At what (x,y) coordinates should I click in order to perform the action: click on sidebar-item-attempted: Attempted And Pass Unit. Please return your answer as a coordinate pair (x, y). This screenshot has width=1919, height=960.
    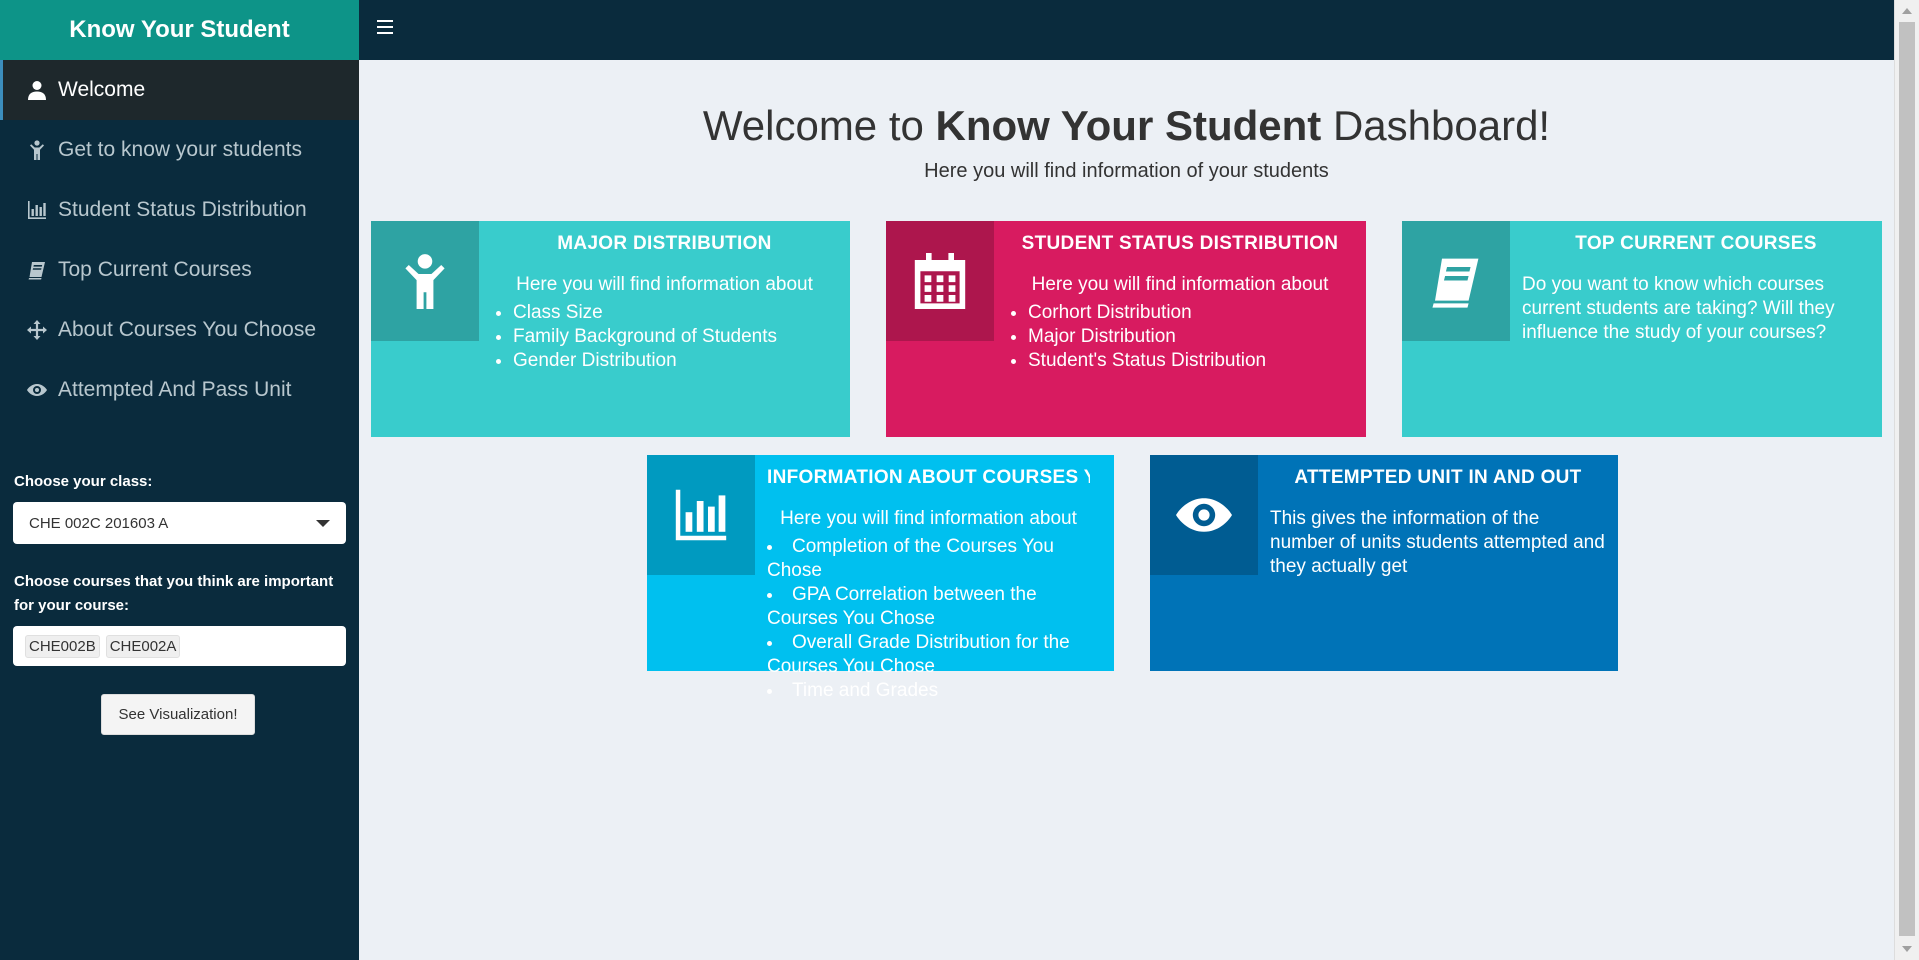
    Looking at the image, I should click on (179, 390).